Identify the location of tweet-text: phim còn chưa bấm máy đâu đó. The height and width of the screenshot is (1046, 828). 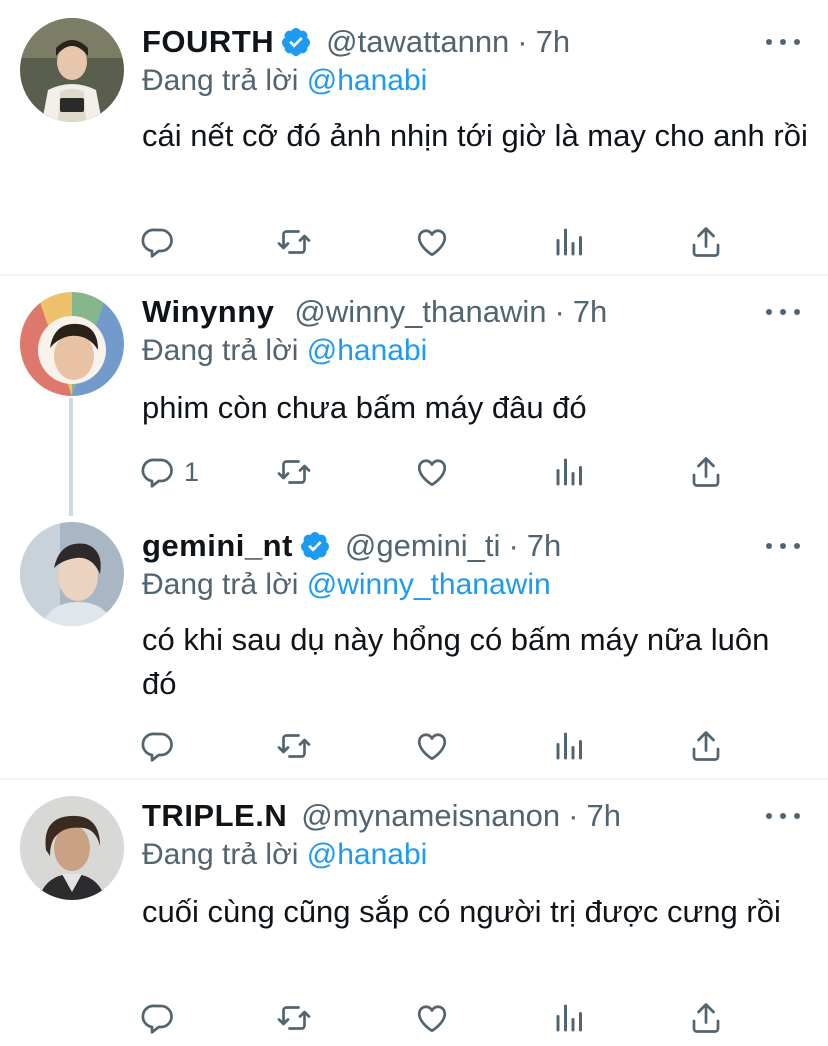
(364, 407).